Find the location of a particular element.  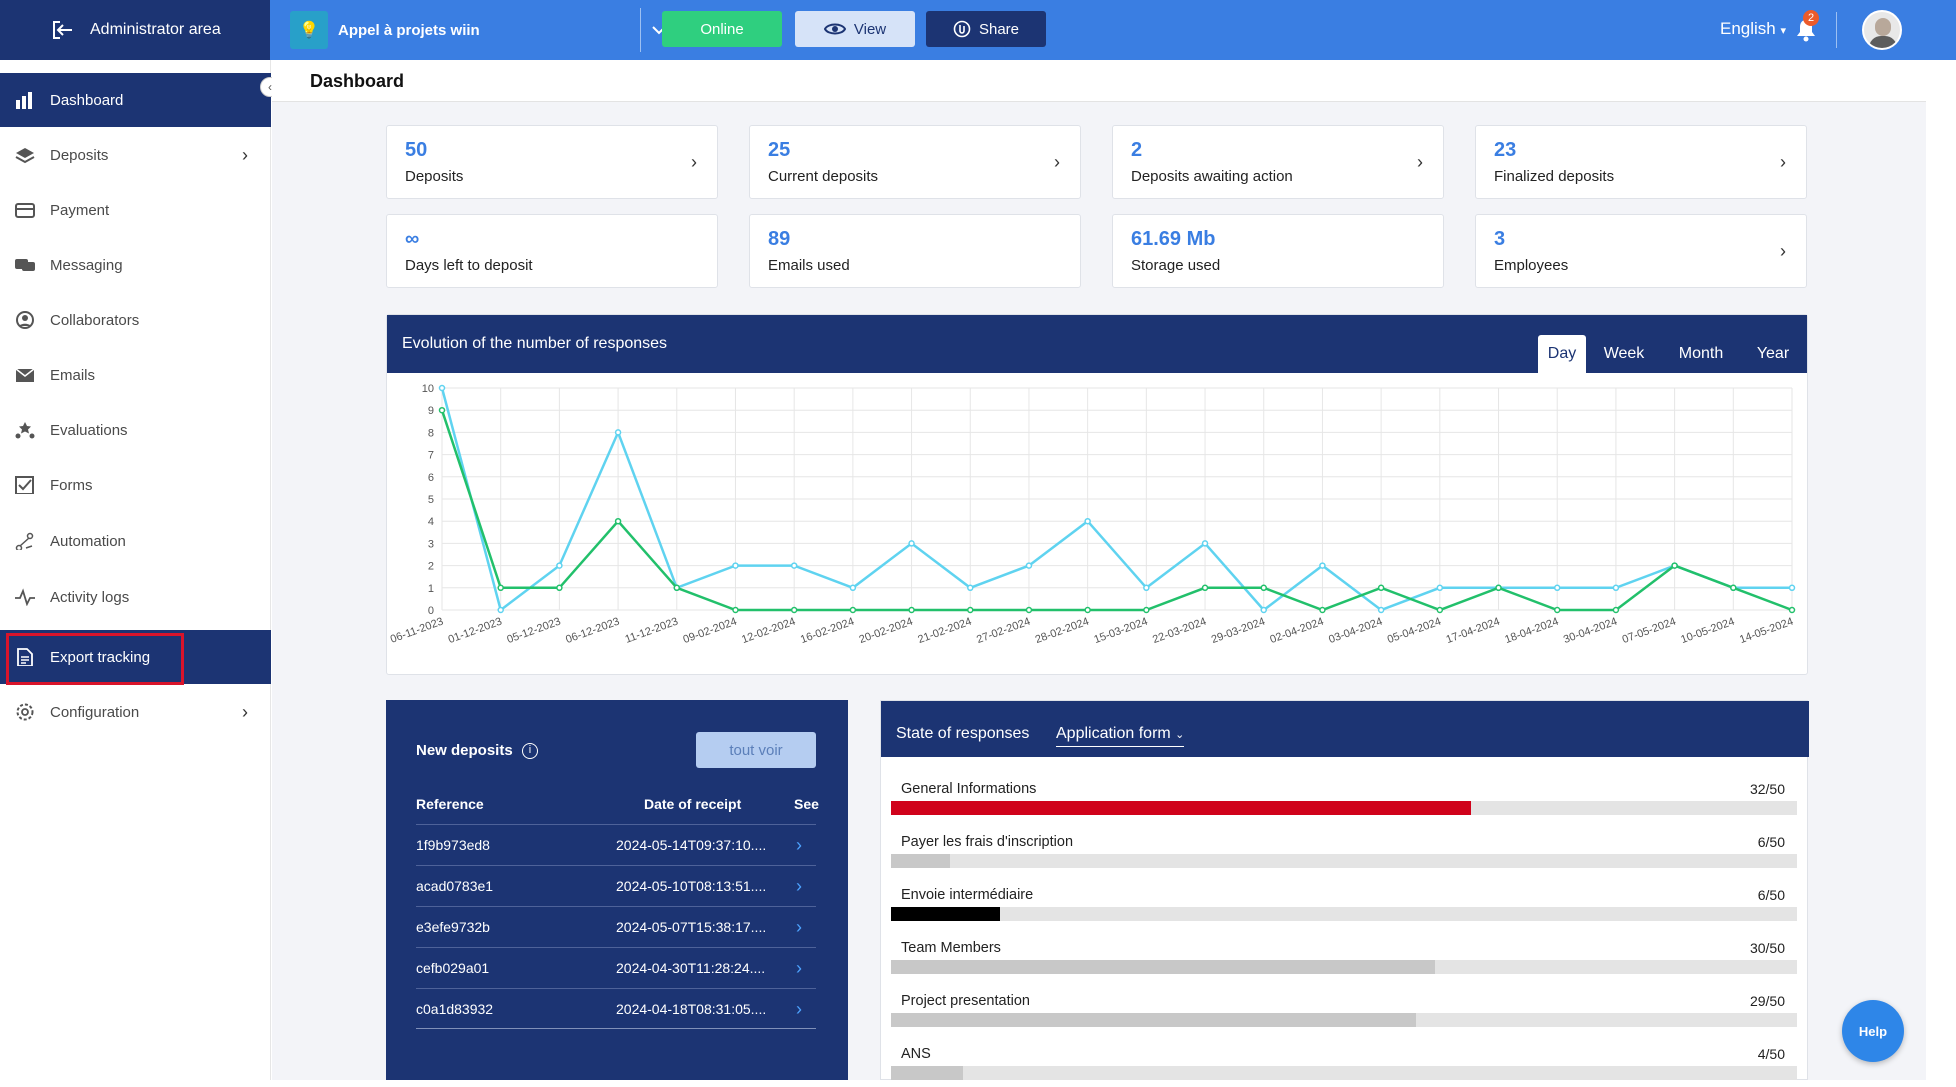

x-tick-label: 17-04-2024 is located at coordinates (1473, 631).